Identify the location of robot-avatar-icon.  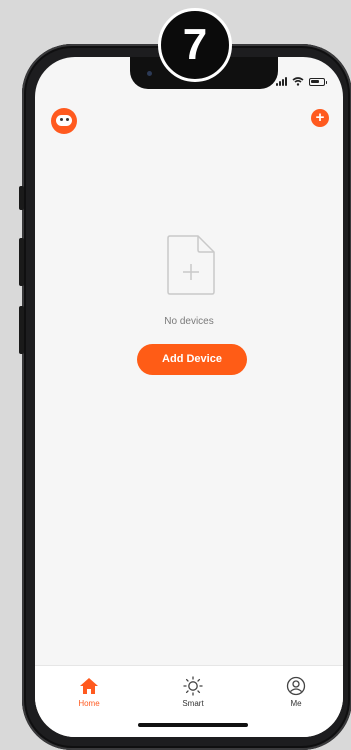
(64, 121).